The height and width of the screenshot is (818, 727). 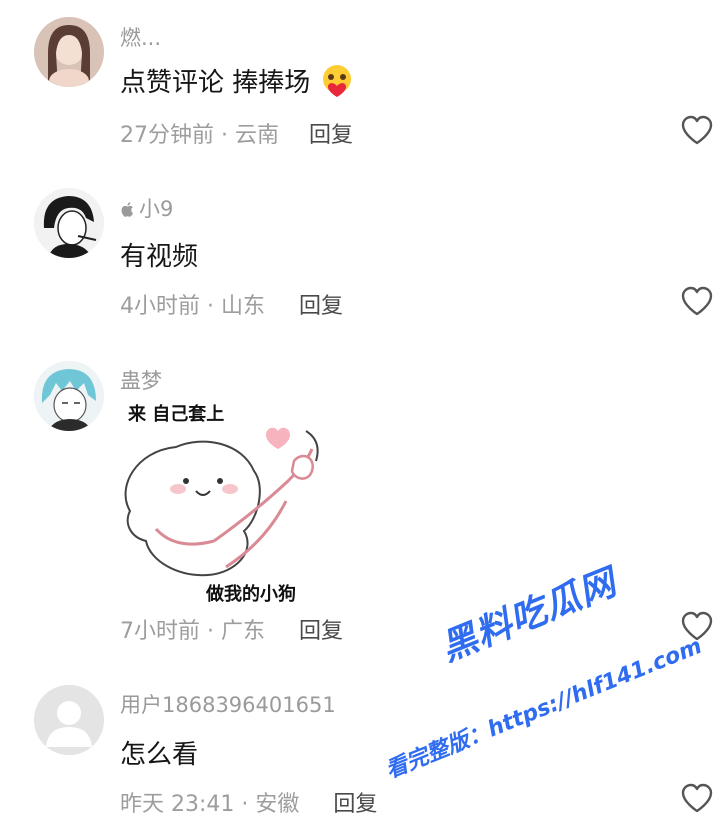 I want to click on watermark: 黑料吃瓜网 看完整版：https://hlf141.com, so click(x=550, y=676).